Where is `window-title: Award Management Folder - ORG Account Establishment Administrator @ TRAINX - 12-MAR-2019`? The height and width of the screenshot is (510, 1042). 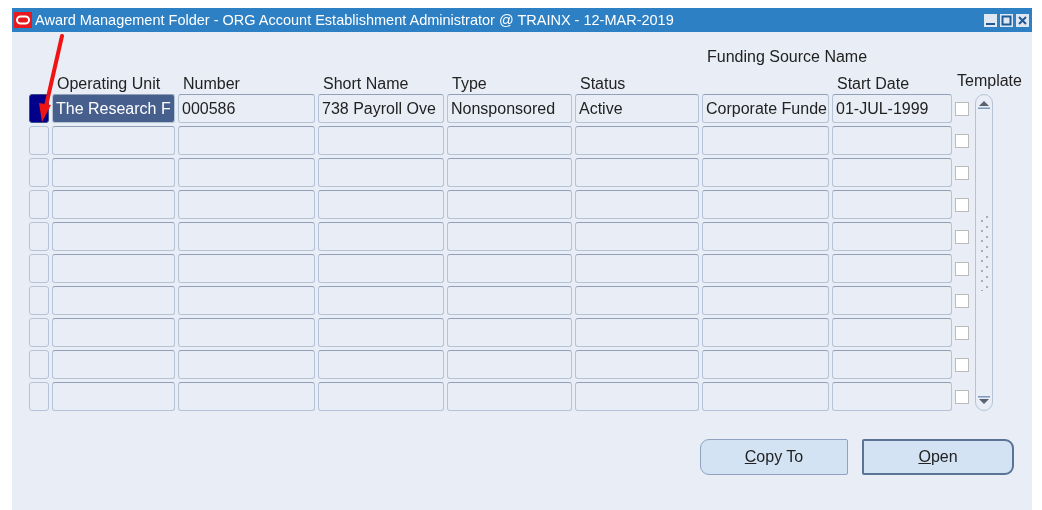
window-title: Award Management Folder - ORG Account Establishment Administrator @ TRAINX - 12-MAR-2019 is located at coordinates (355, 20).